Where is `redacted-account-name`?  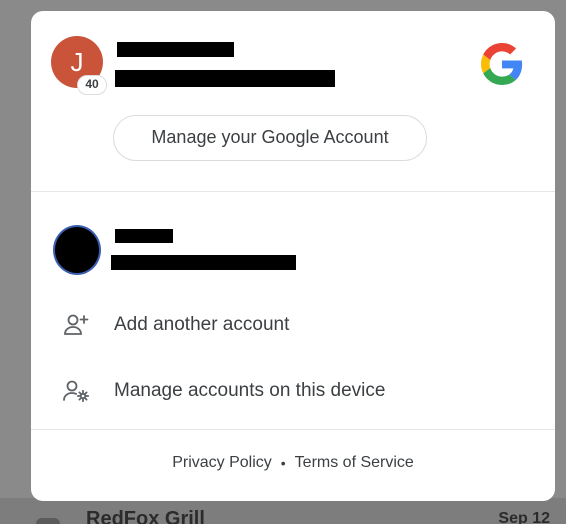 redacted-account-name is located at coordinates (175, 49).